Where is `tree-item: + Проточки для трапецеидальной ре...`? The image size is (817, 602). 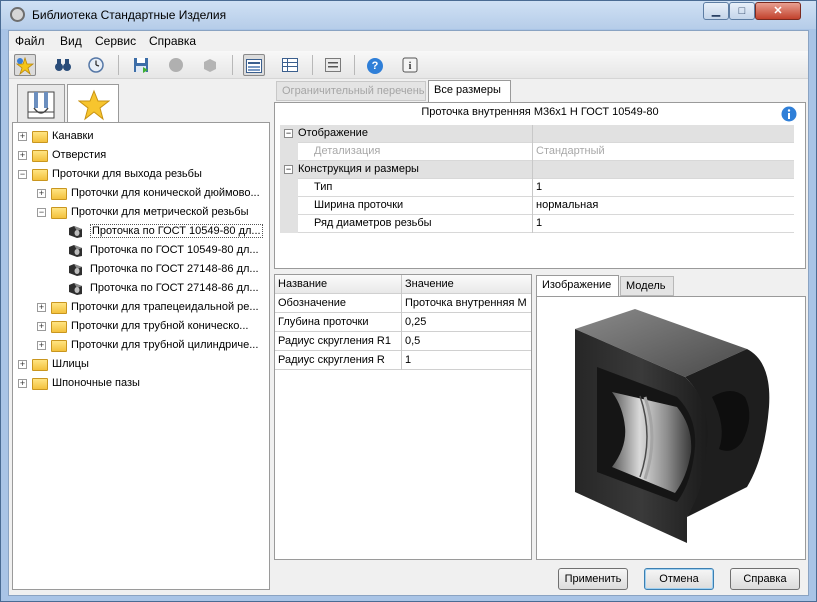
tree-item: + Проточки для трапецеидальной ре... is located at coordinates (141, 307).